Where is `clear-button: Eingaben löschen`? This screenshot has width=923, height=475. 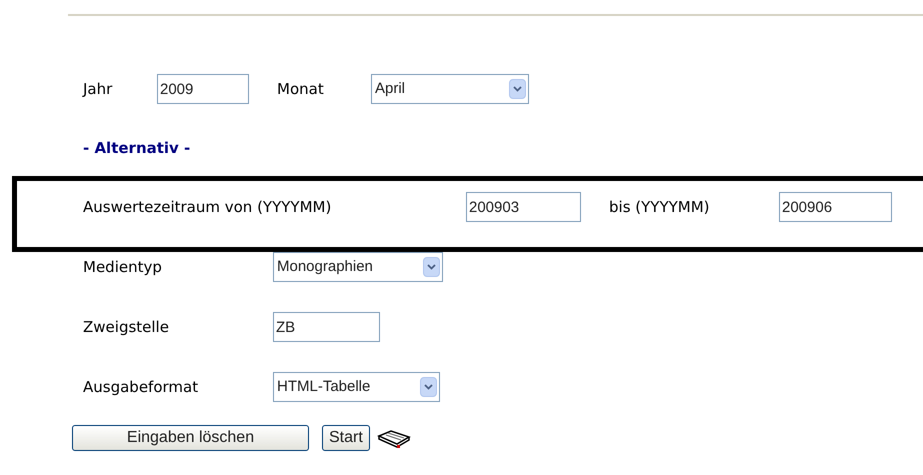 clear-button: Eingaben löschen is located at coordinates (190, 438).